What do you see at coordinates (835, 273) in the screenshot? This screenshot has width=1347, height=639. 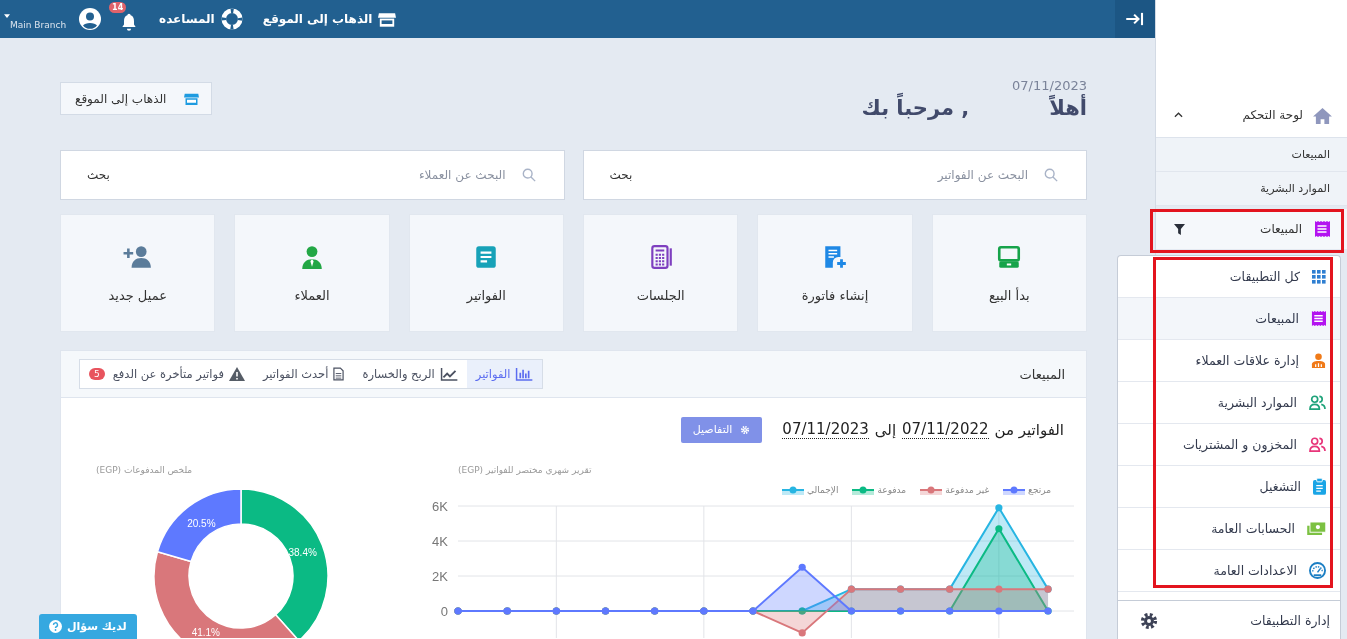 I see `quick-action-card: إنشاء فاتورة` at bounding box center [835, 273].